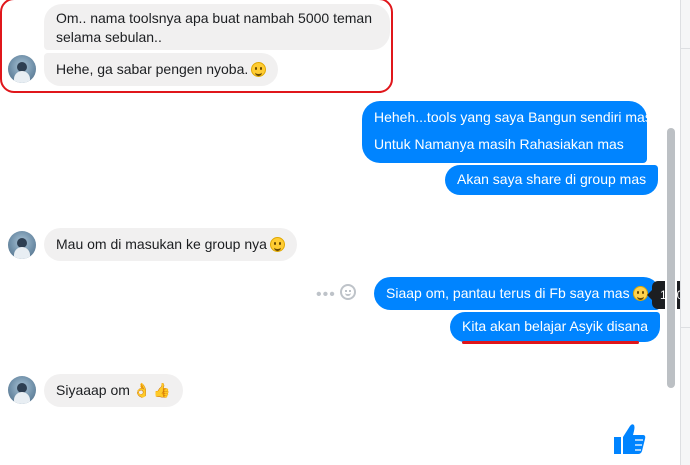  I want to click on highlight-underline, so click(550, 342).